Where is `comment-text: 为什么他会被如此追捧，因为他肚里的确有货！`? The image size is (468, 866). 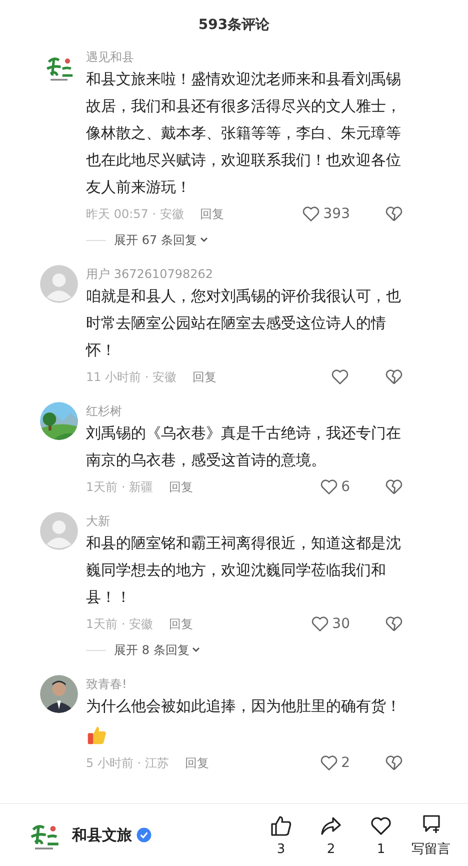 comment-text: 为什么他会被如此追捧，因为他肚里的确有货！ is located at coordinates (244, 706).